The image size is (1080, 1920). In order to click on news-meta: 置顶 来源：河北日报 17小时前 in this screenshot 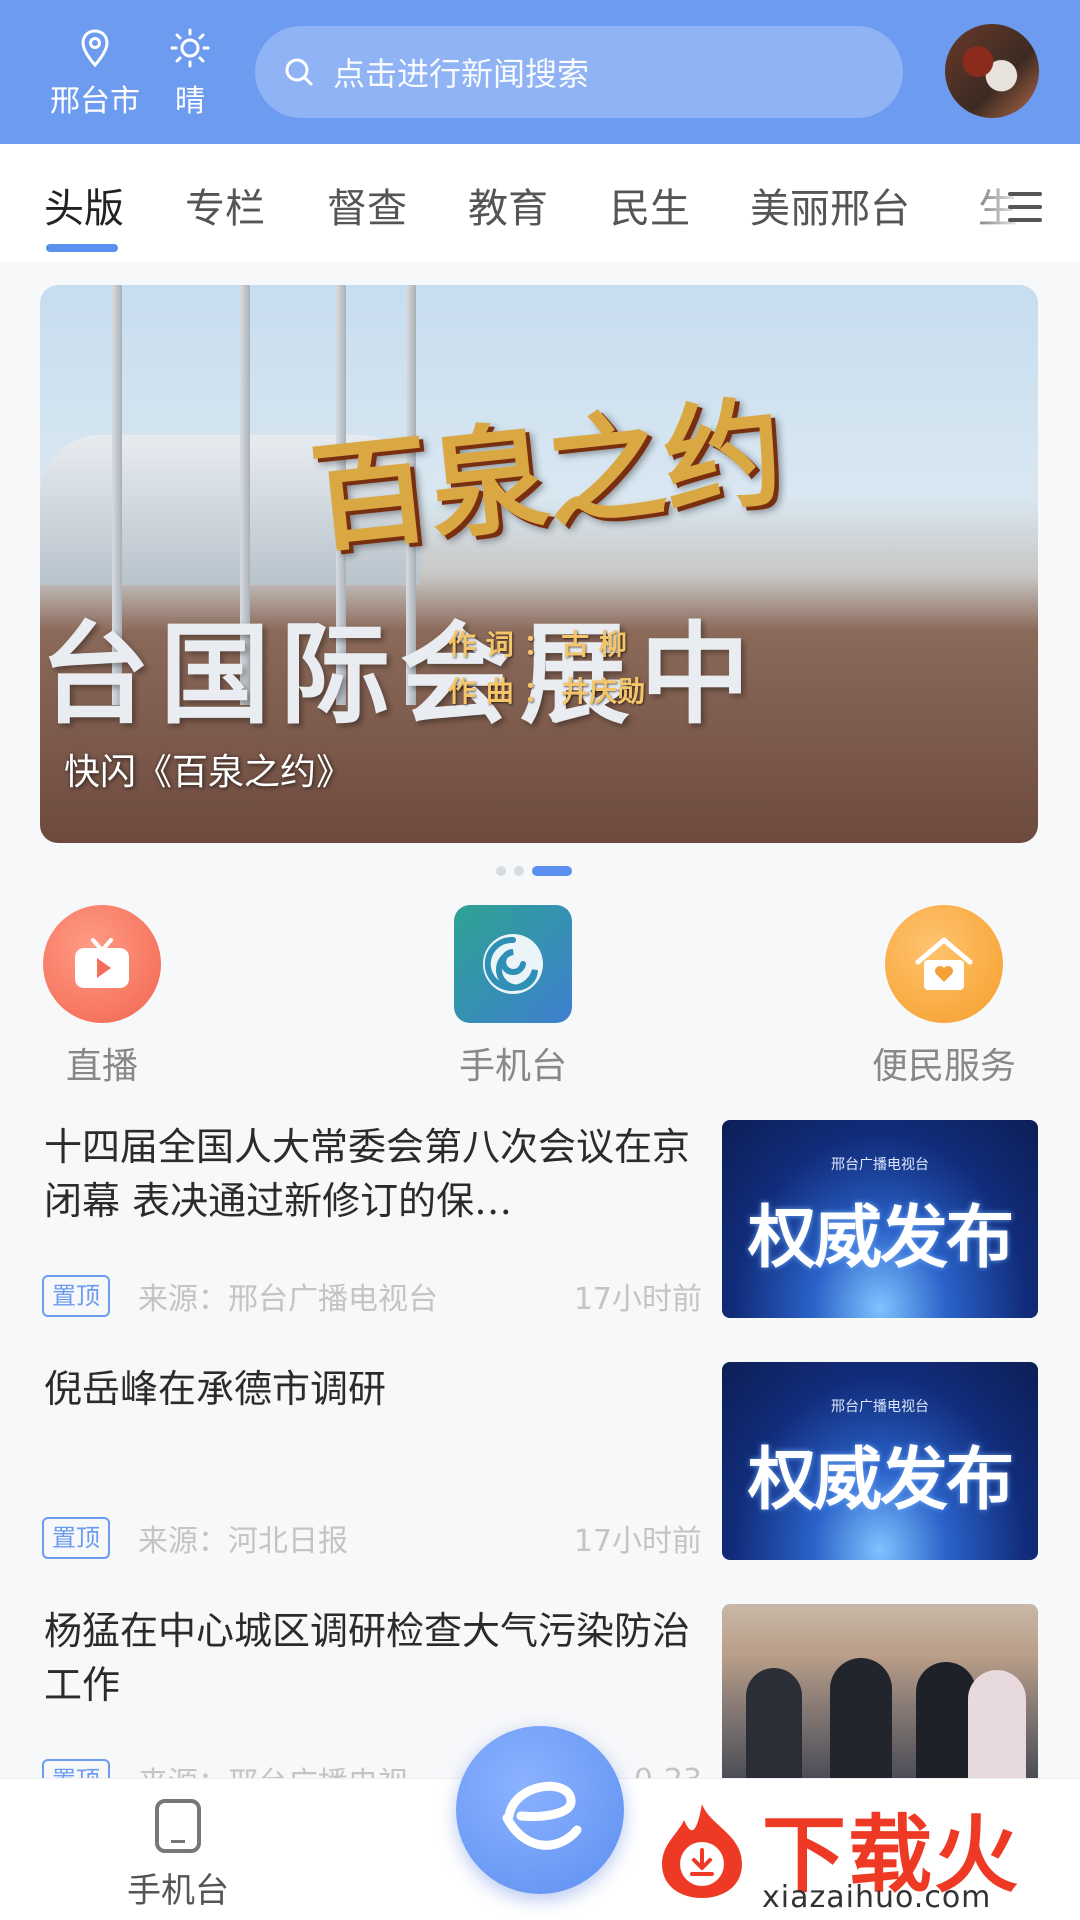, I will do `click(372, 1538)`.